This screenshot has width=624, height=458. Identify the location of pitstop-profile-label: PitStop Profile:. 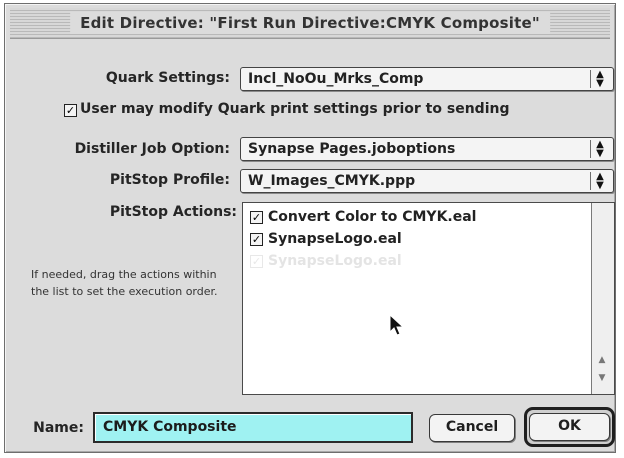
(169, 180).